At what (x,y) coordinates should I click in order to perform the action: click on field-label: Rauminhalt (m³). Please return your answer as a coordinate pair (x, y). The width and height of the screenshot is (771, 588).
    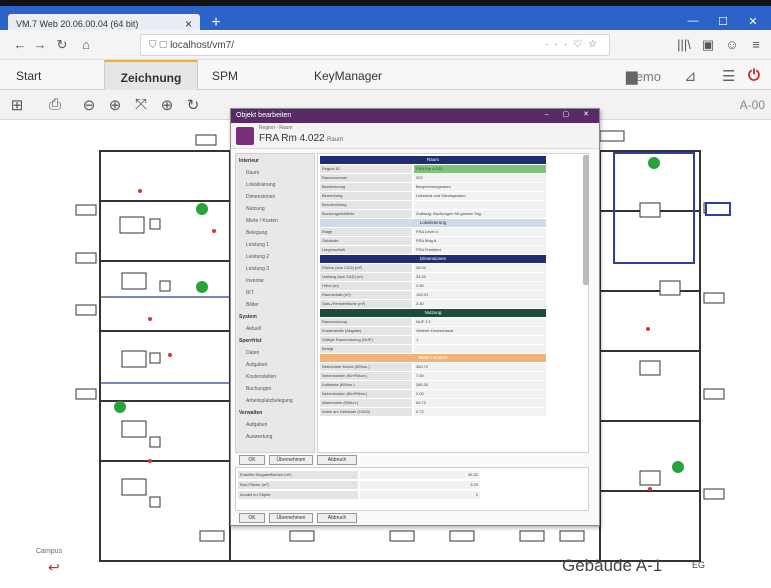
    Looking at the image, I should click on (366, 295).